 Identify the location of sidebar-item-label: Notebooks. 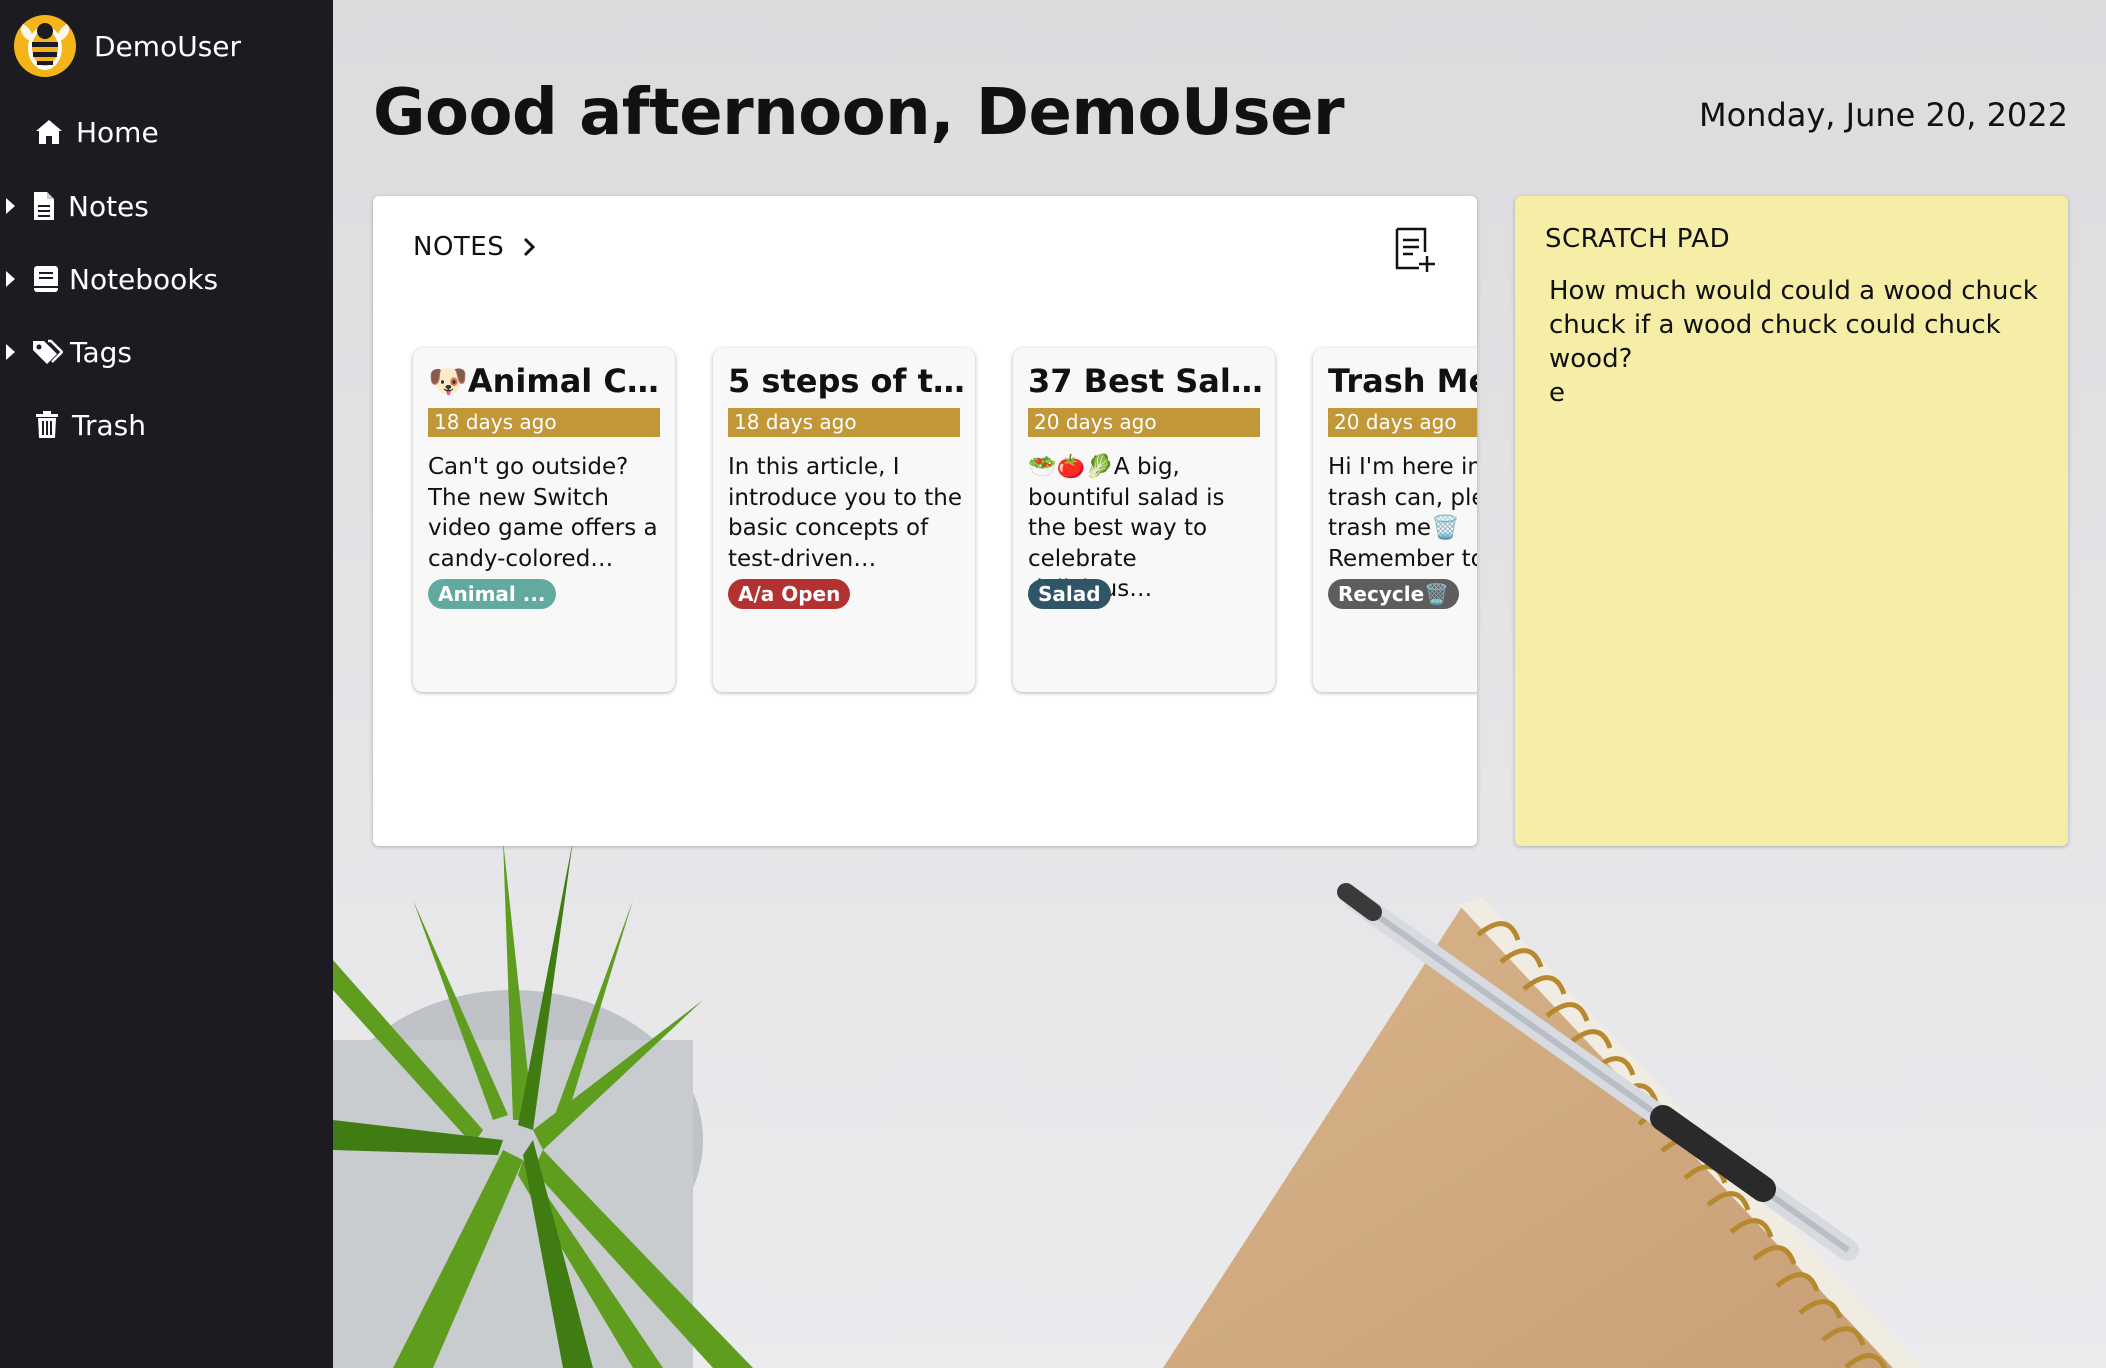
(144, 279).